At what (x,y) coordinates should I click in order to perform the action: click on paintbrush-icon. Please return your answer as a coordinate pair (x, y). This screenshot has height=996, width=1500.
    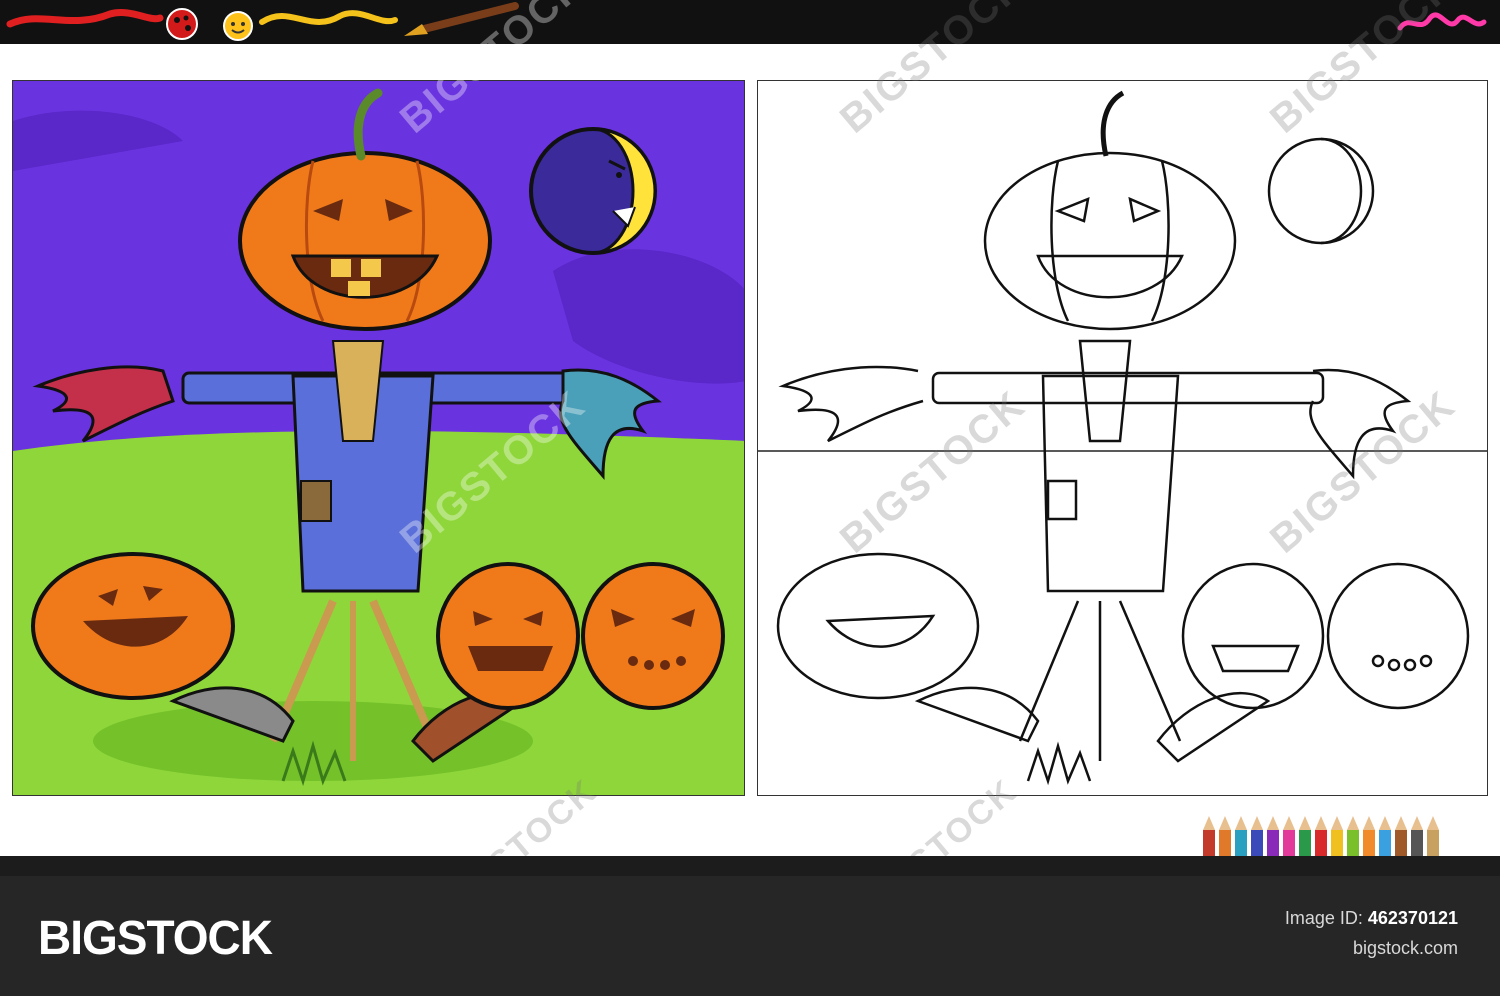
    Looking at the image, I should click on (461, 19).